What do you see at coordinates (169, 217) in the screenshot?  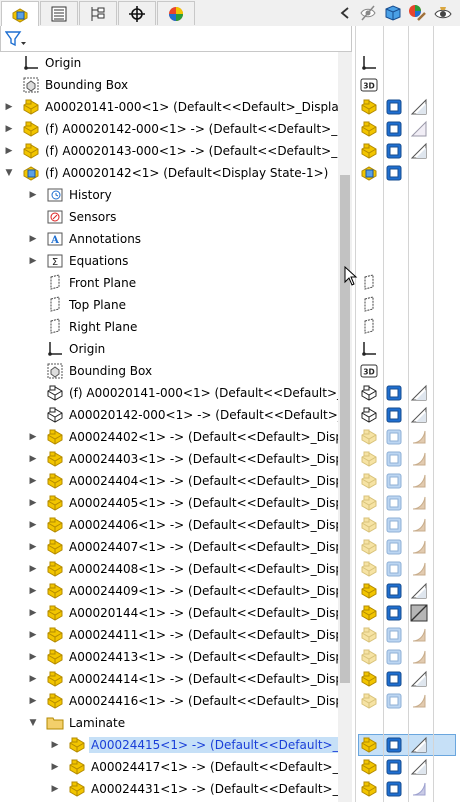 I see `tree-item: Sensors` at bounding box center [169, 217].